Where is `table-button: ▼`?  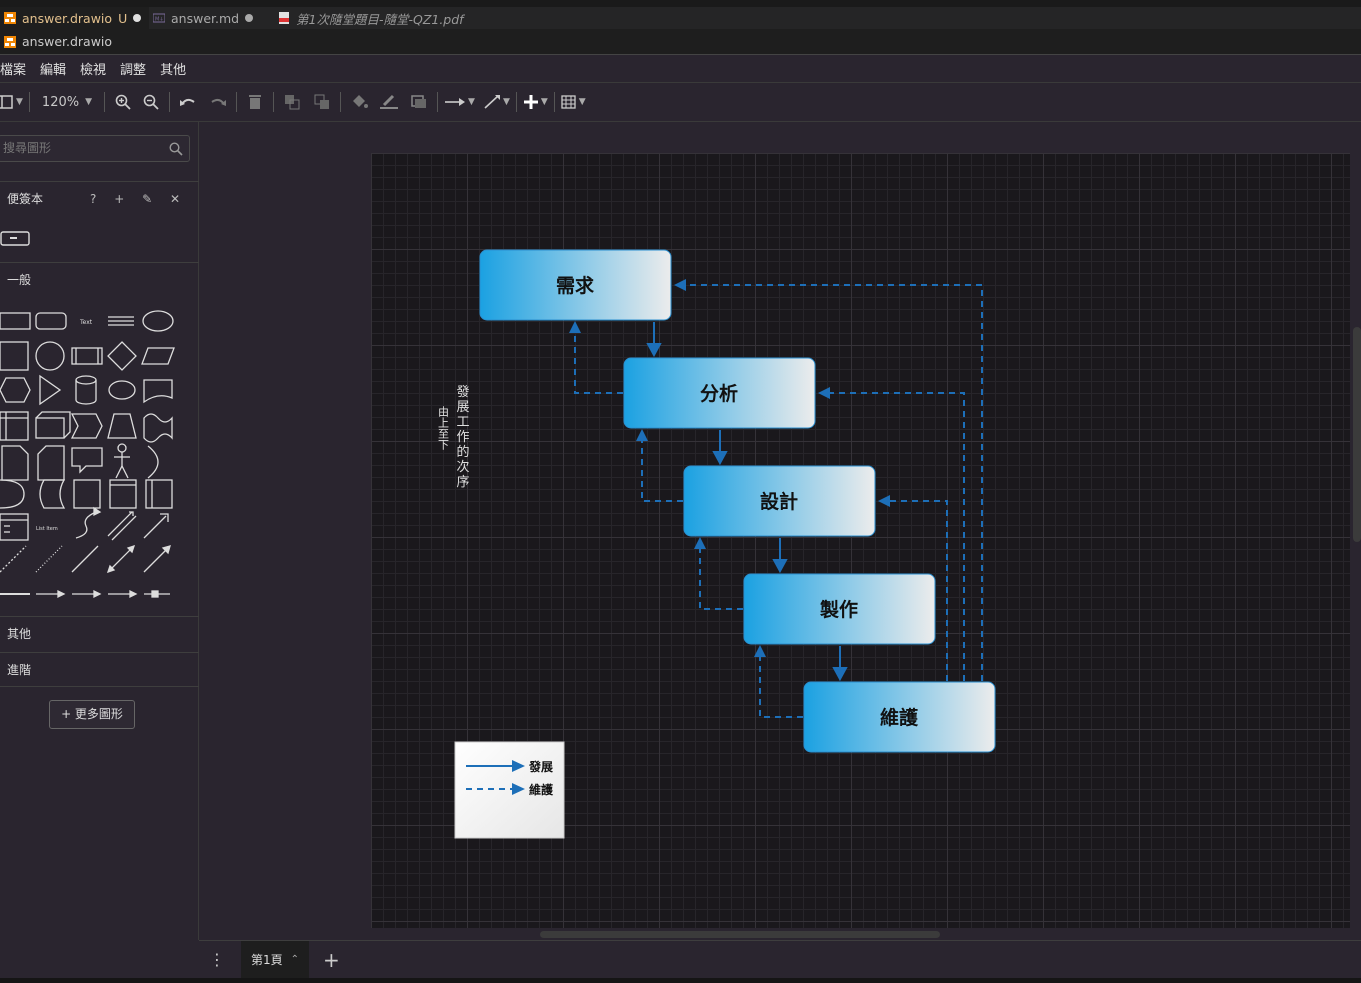
table-button: ▼ is located at coordinates (573, 102).